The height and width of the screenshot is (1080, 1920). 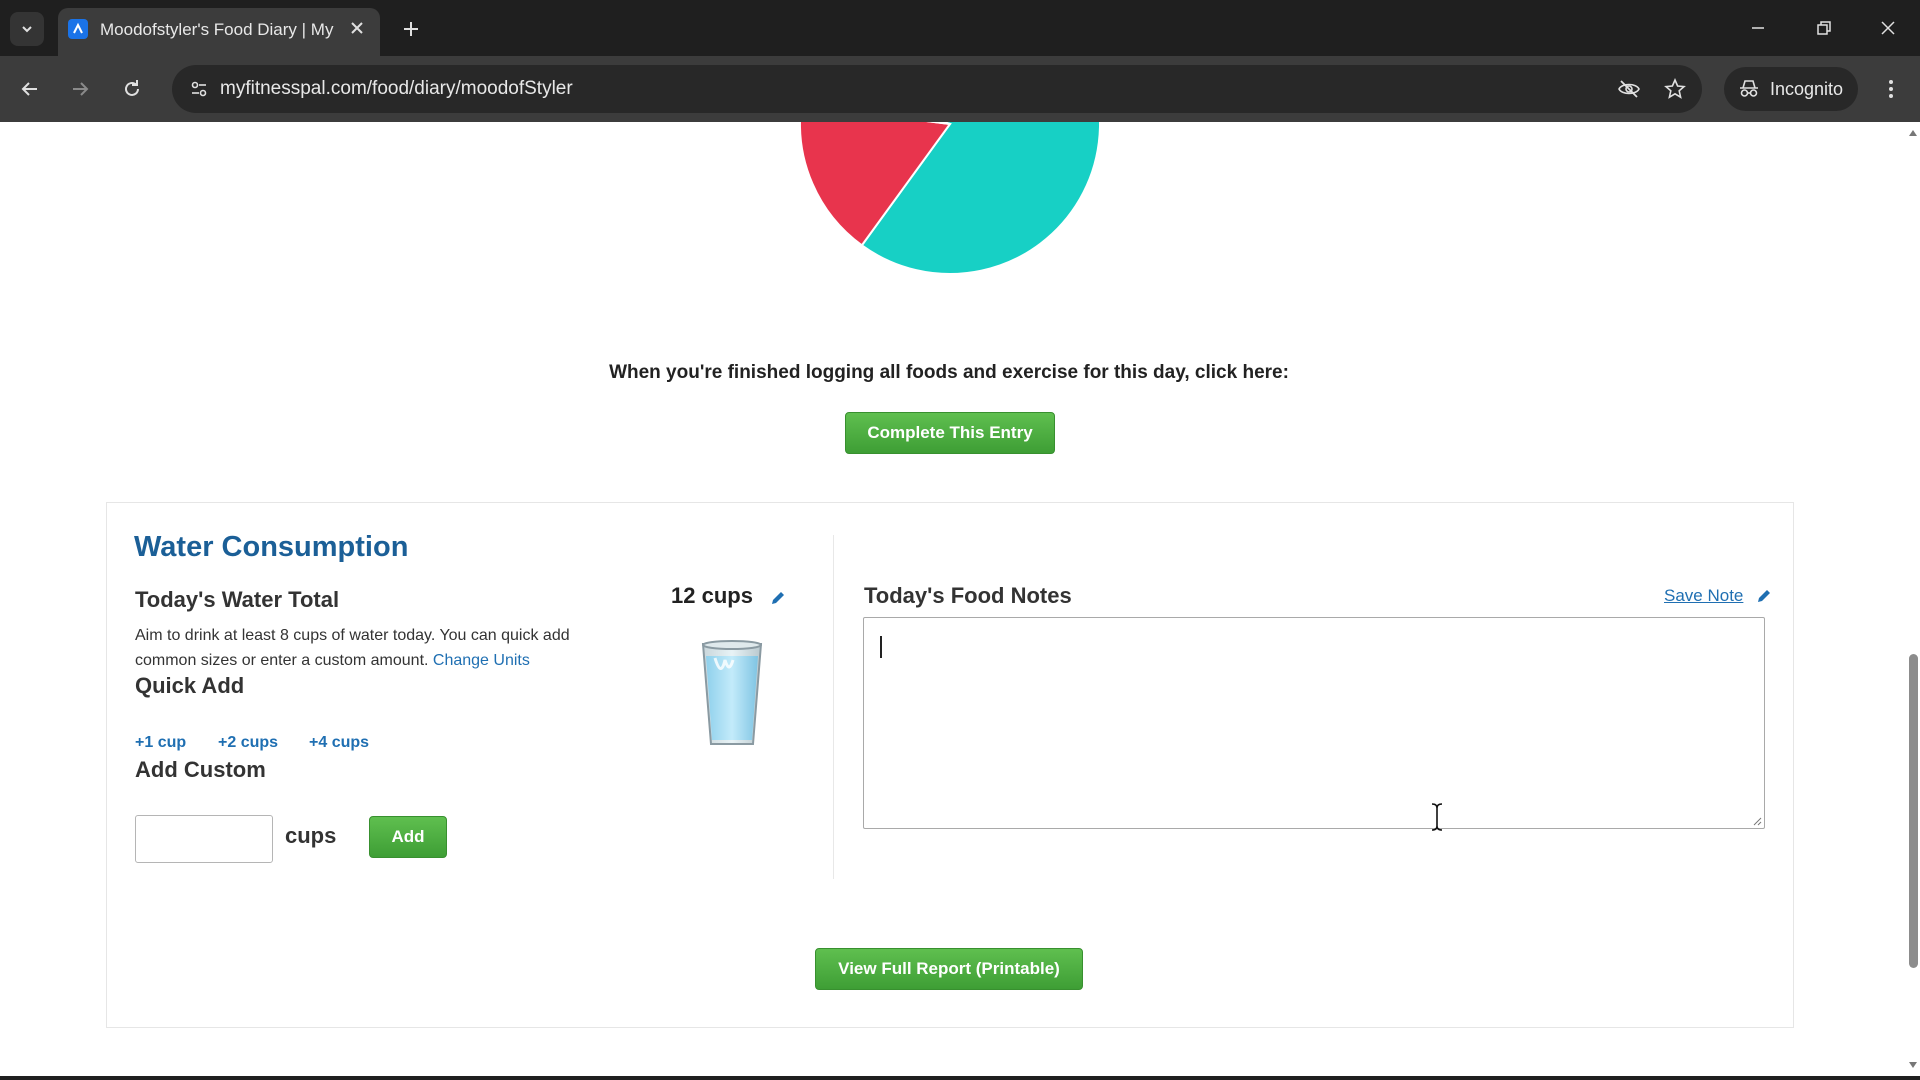 I want to click on scrollbar-thumb, so click(x=1913, y=811).